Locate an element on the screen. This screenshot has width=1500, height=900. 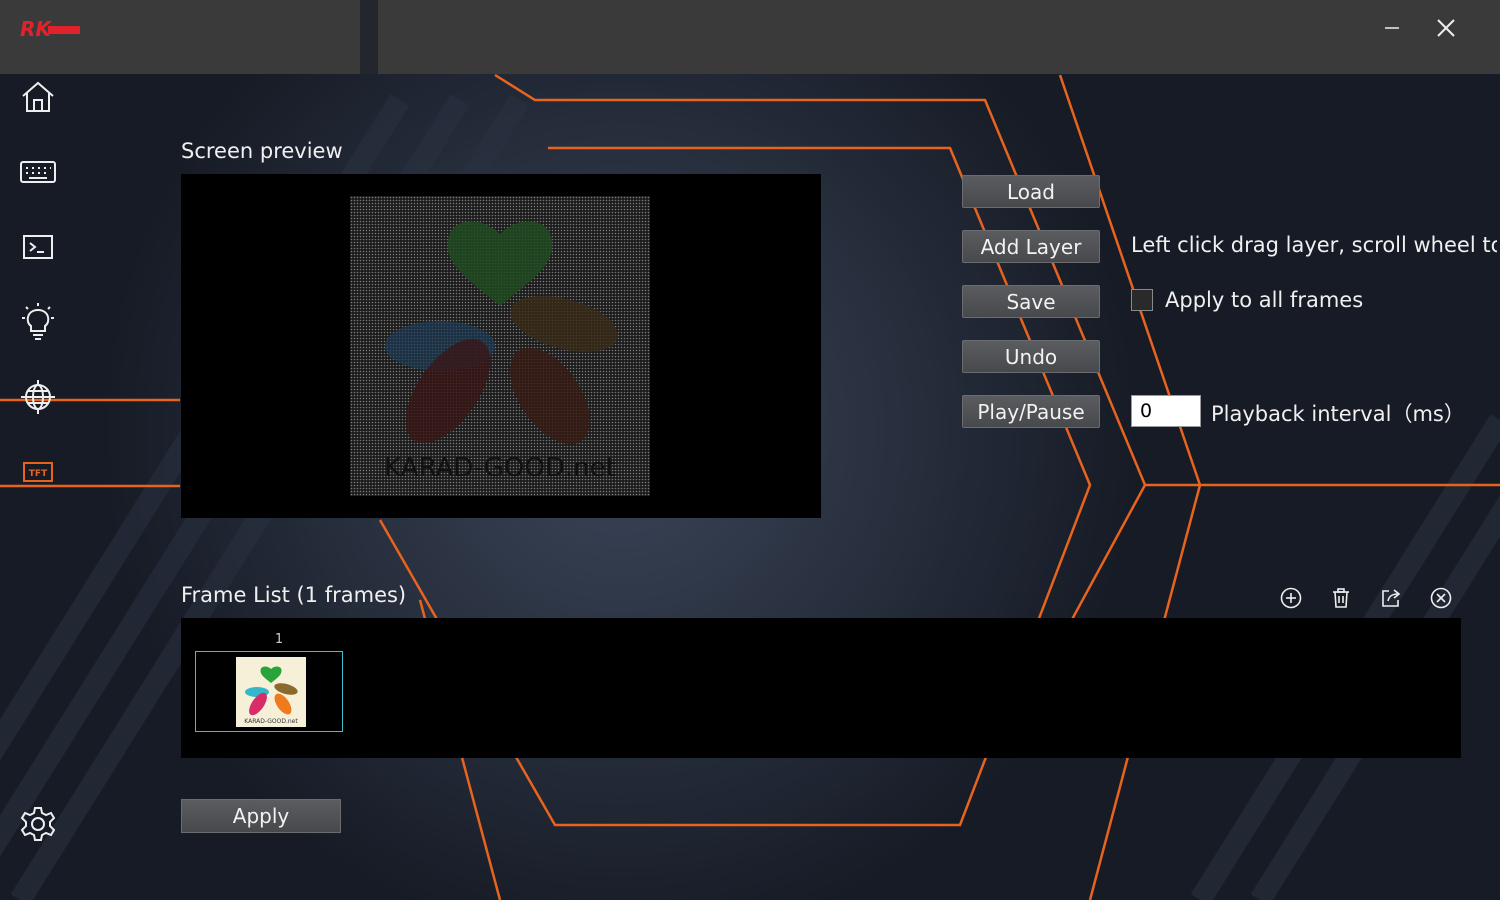
minimize-icon is located at coordinates (1392, 28).